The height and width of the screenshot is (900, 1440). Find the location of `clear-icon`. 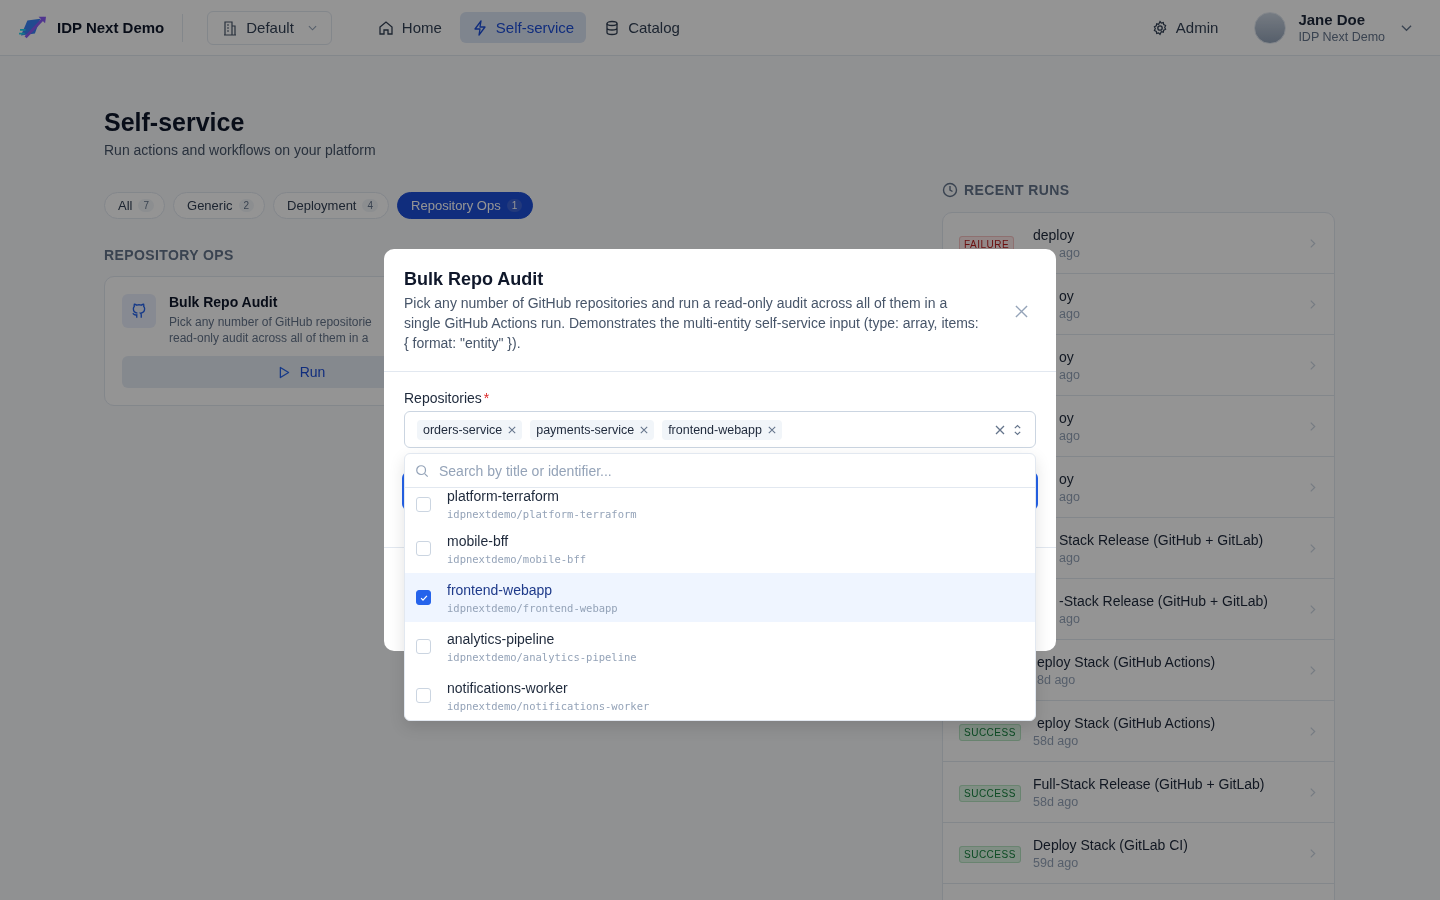

clear-icon is located at coordinates (1000, 429).